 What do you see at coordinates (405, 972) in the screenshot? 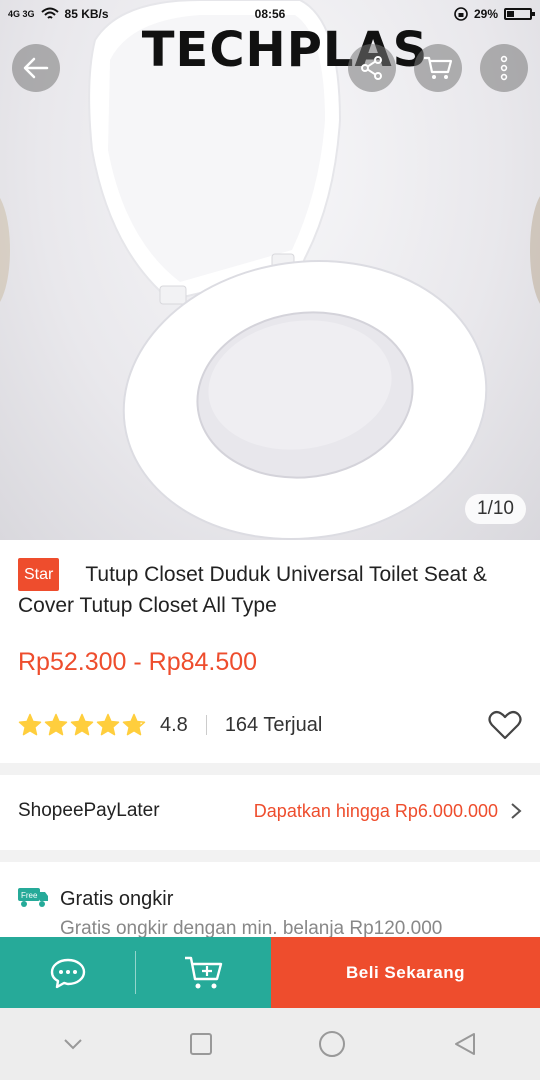
I see `buy-now-button: Beli Sekarang` at bounding box center [405, 972].